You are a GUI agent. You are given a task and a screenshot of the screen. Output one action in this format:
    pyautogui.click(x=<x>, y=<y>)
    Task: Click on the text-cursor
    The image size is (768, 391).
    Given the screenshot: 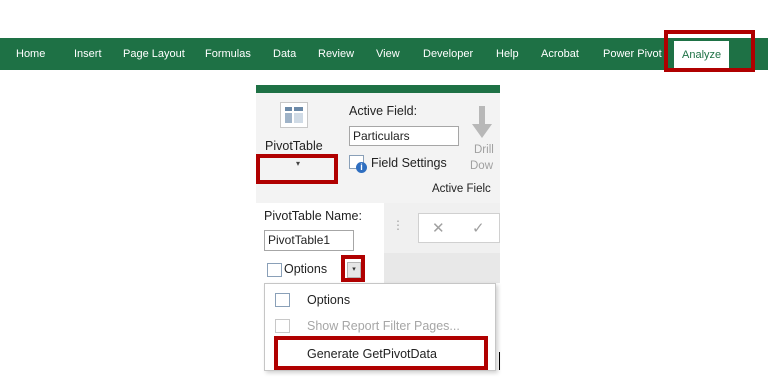 What is the action you would take?
    pyautogui.click(x=499, y=361)
    